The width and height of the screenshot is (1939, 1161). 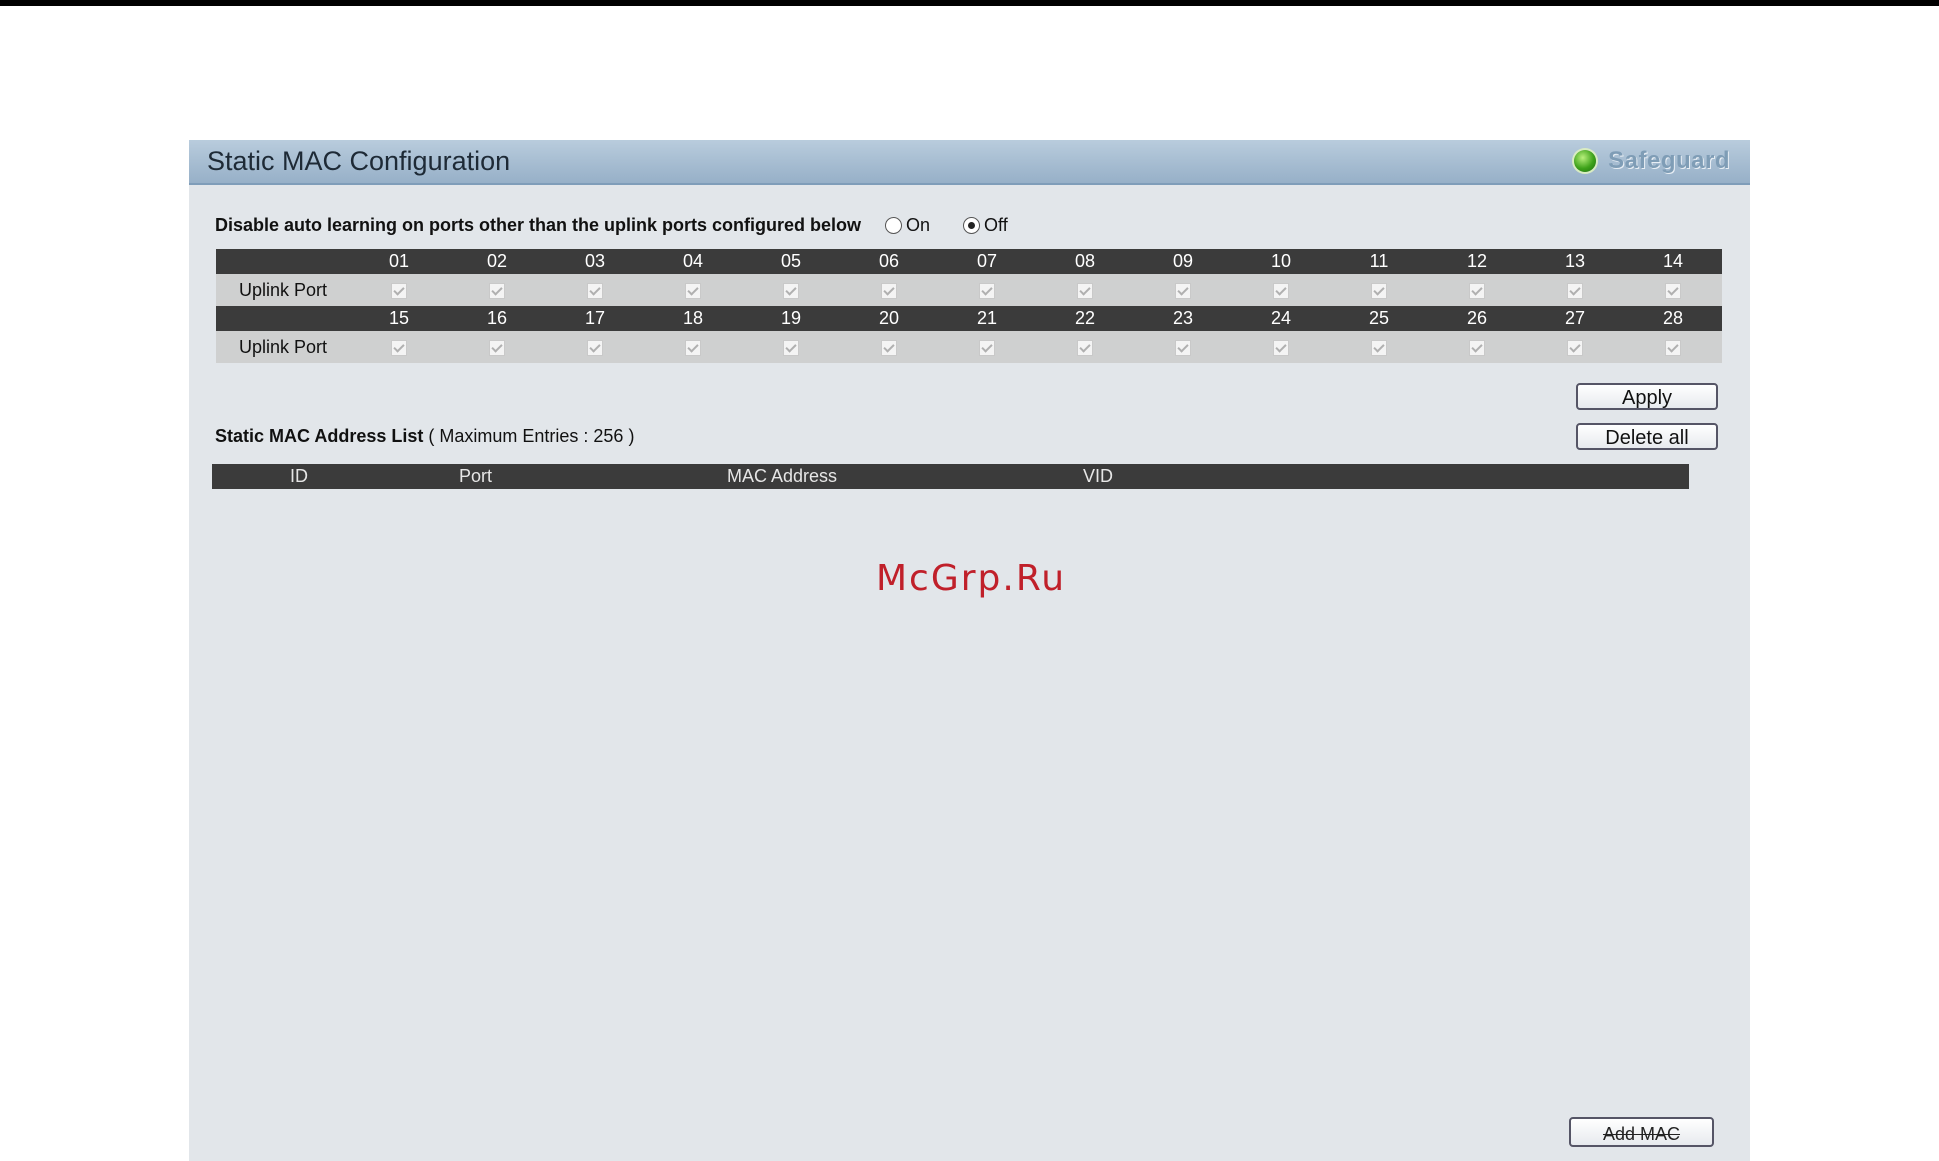 I want to click on radio-on-label: On, so click(x=918, y=224).